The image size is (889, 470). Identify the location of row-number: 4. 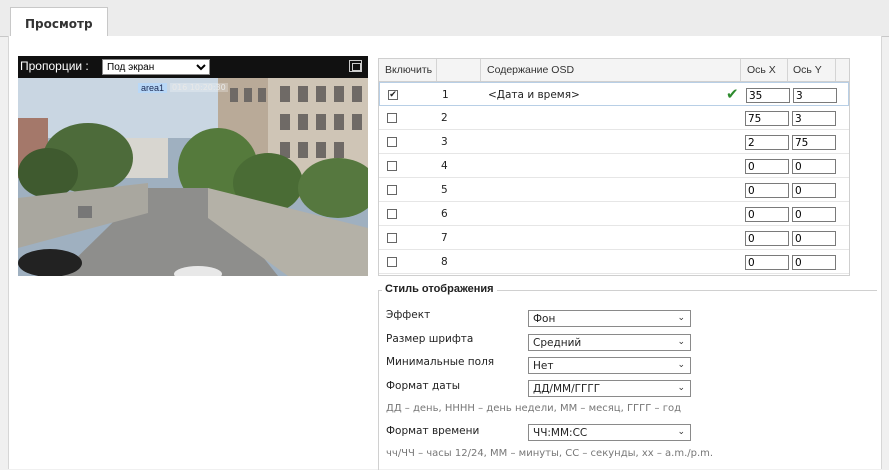
(444, 166).